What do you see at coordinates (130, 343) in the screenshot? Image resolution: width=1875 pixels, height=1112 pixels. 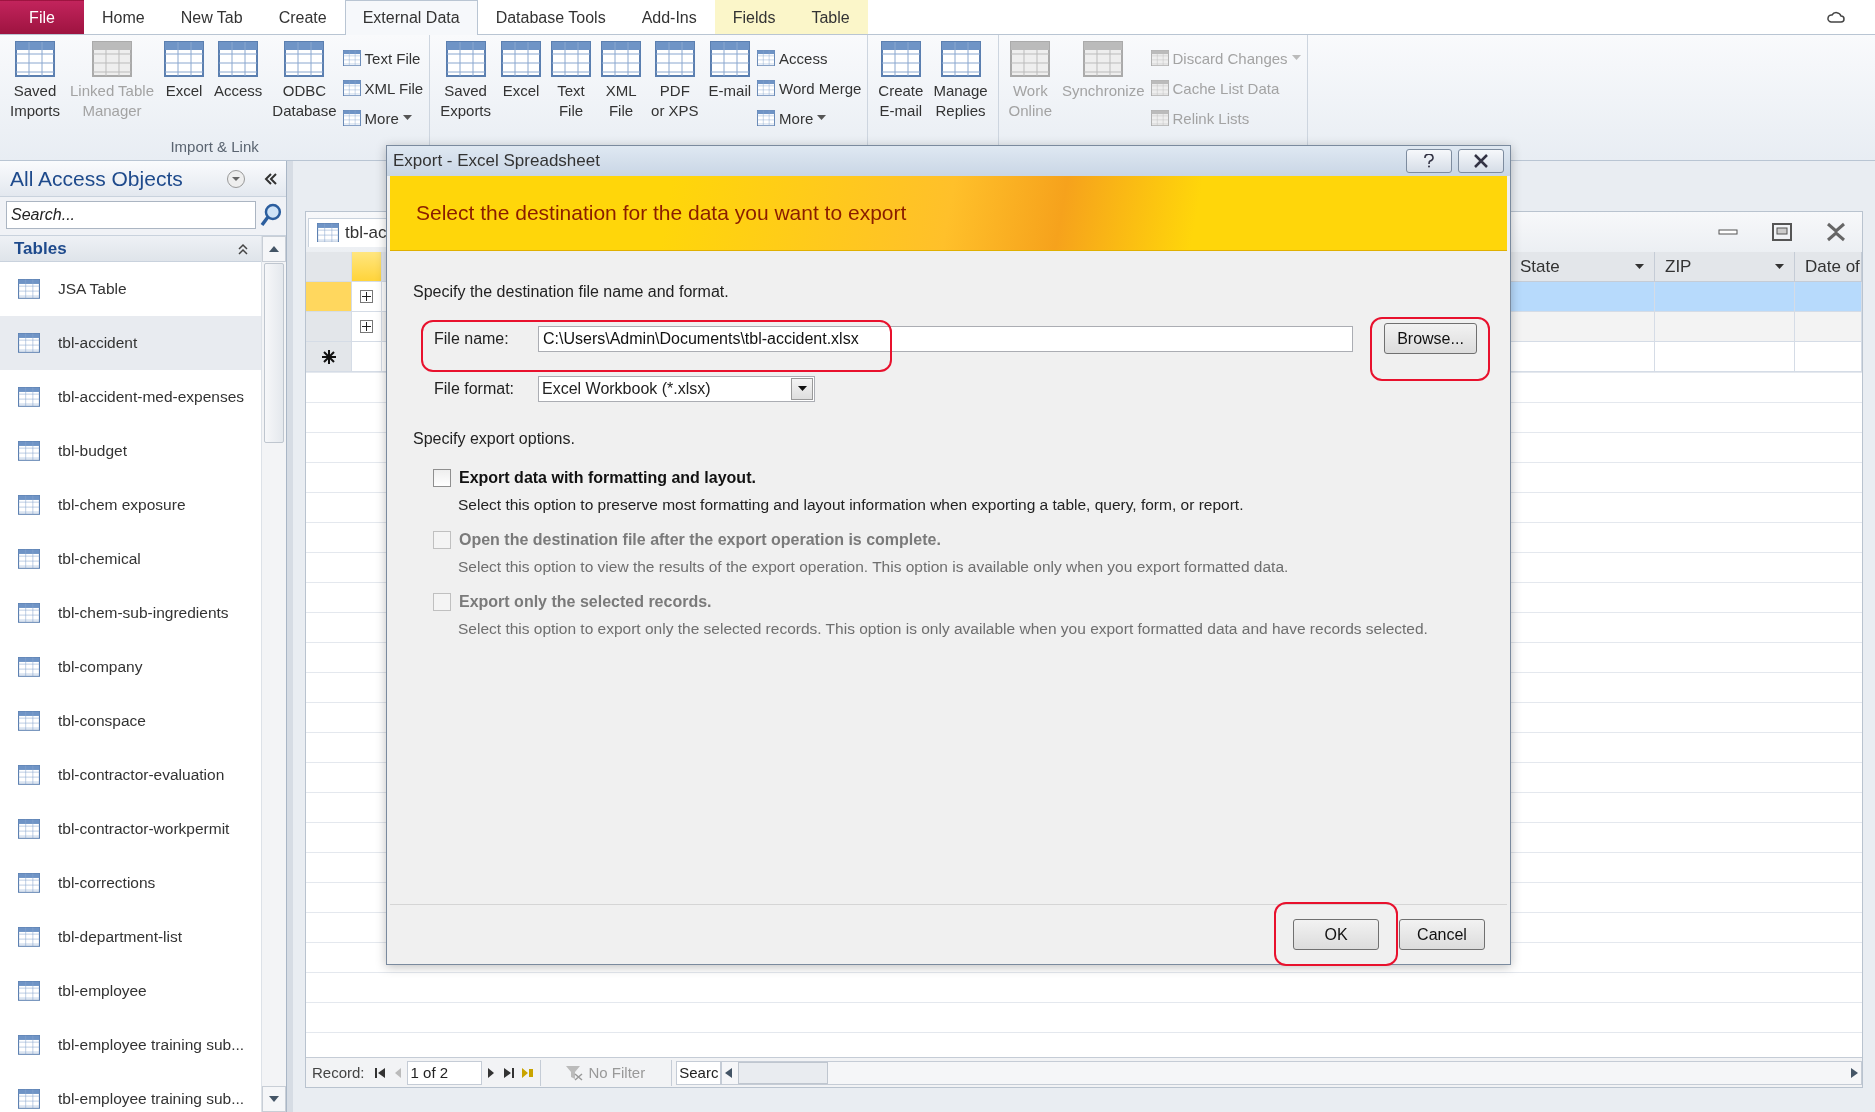 I see `nav-item: tbl-accident` at bounding box center [130, 343].